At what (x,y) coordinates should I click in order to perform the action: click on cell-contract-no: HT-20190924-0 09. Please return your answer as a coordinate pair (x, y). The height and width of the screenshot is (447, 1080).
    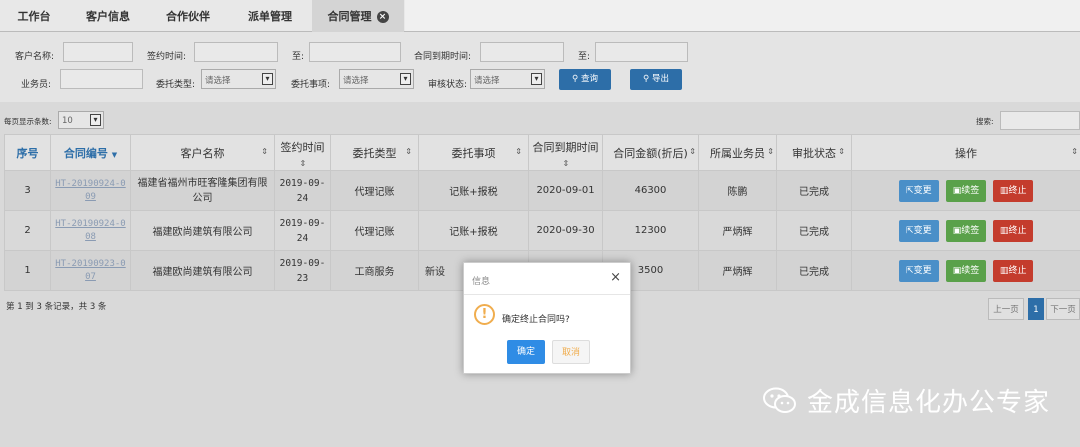
    Looking at the image, I should click on (90, 190).